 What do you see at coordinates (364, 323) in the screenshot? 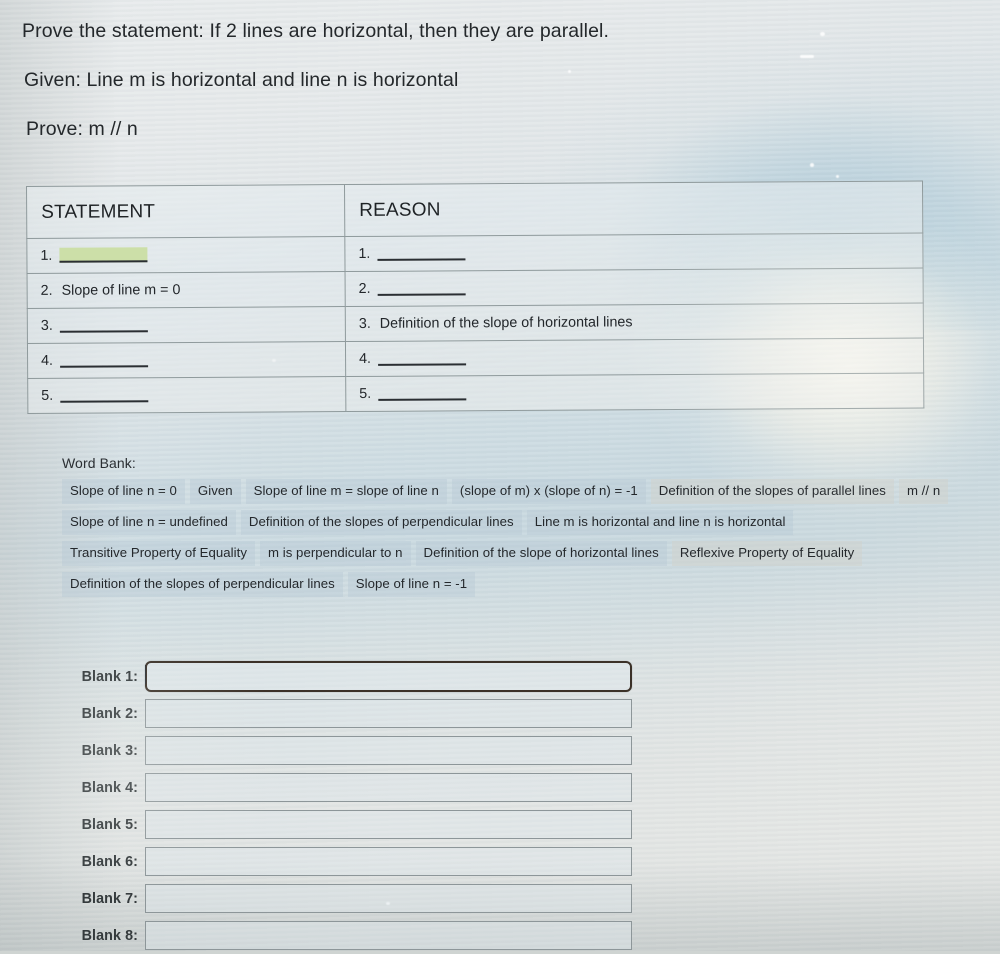
I see `reason-row-number: 3.` at bounding box center [364, 323].